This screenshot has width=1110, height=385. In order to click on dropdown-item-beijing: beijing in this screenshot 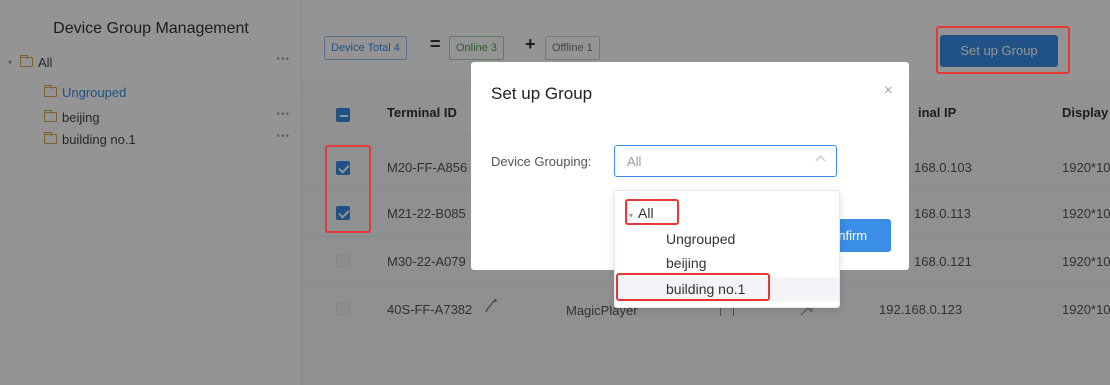, I will do `click(727, 263)`.